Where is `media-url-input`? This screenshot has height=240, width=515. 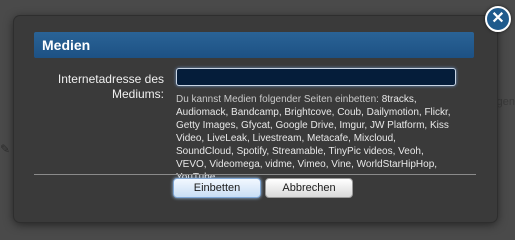 media-url-input is located at coordinates (316, 77).